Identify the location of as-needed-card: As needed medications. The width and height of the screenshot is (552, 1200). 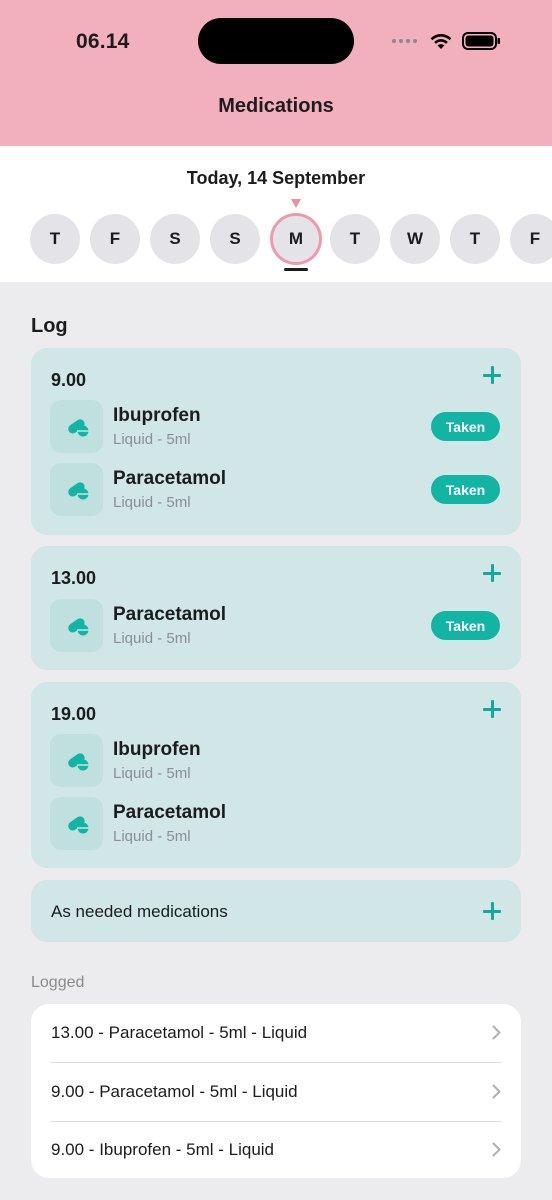
(276, 911).